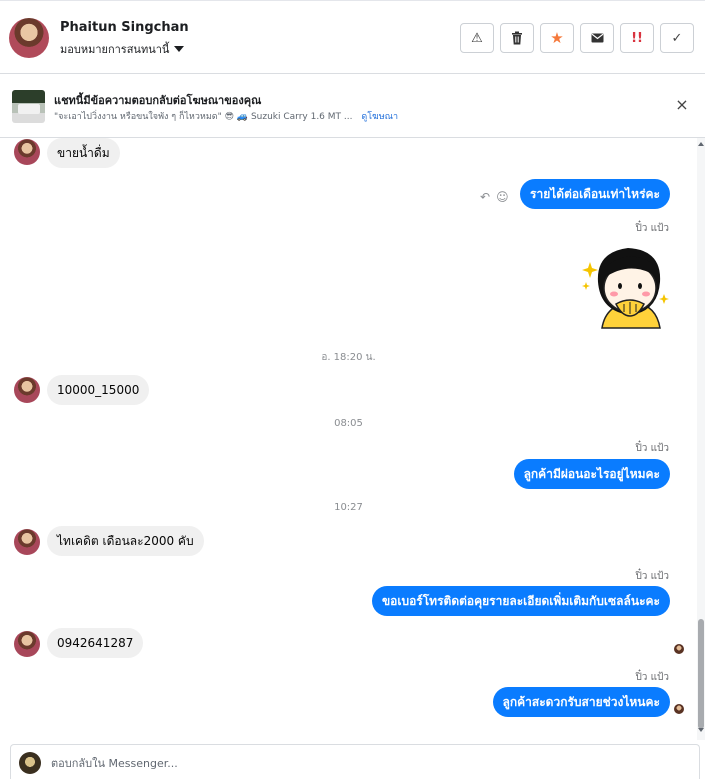  What do you see at coordinates (98, 390) in the screenshot?
I see `incoming-message: 10000_15000` at bounding box center [98, 390].